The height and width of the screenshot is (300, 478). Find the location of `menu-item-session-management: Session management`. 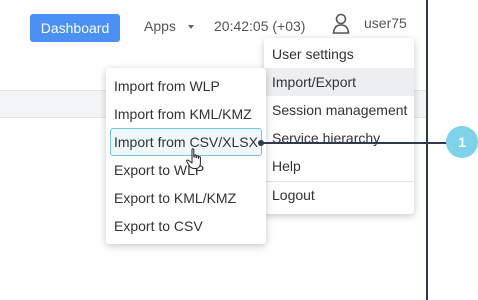

menu-item-session-management: Session management is located at coordinates (339, 110).